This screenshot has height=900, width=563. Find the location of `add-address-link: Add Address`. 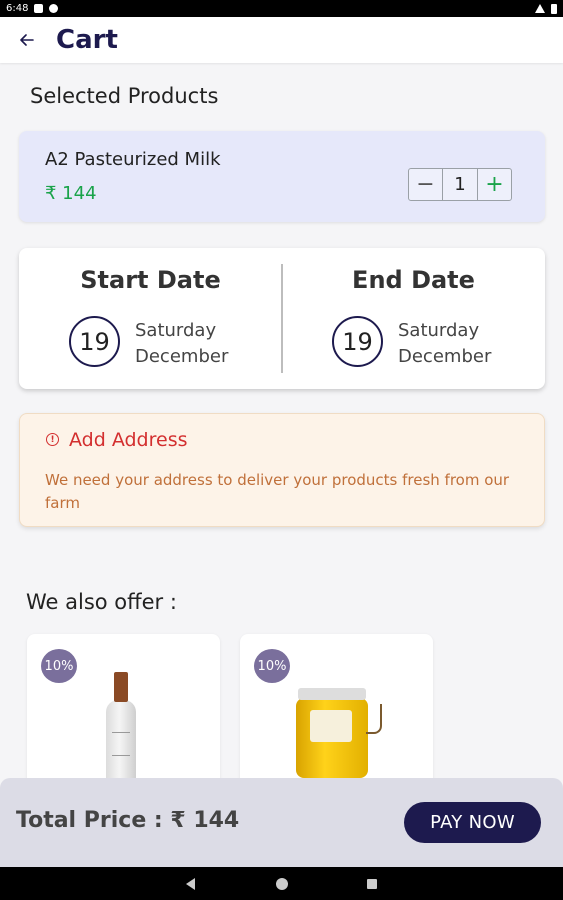

add-address-link: Add Address is located at coordinates (128, 440).